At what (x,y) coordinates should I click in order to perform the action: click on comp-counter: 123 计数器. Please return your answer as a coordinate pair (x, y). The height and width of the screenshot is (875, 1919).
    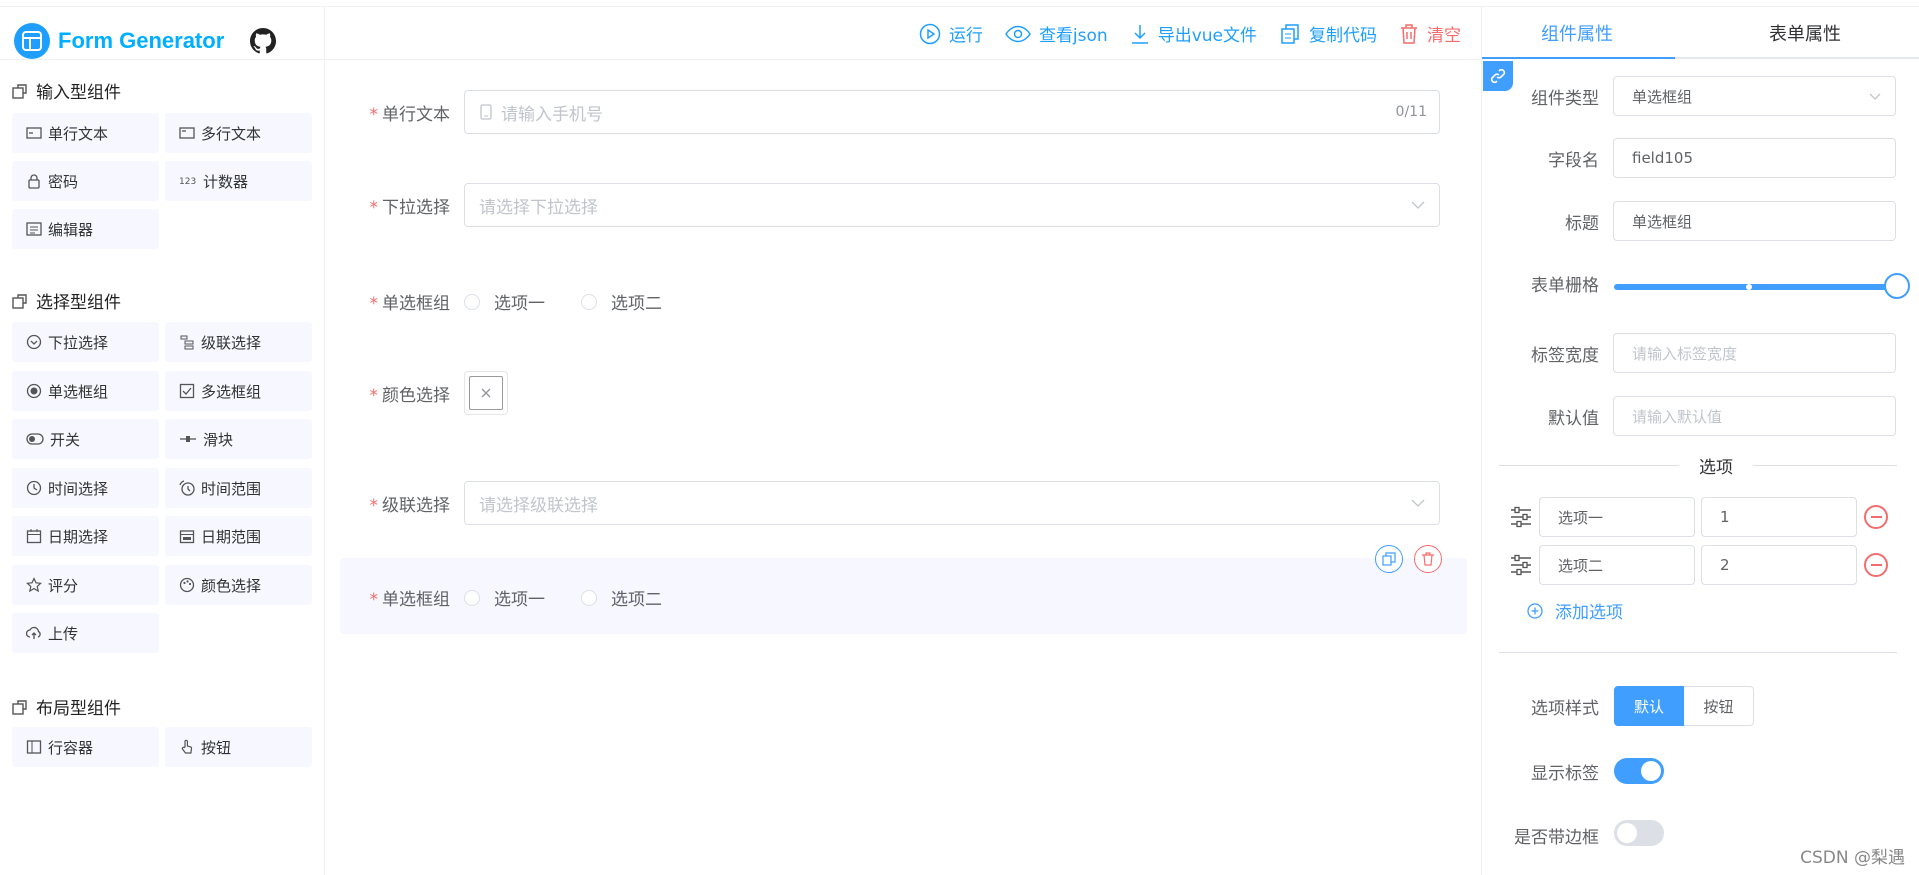
    Looking at the image, I should click on (238, 181).